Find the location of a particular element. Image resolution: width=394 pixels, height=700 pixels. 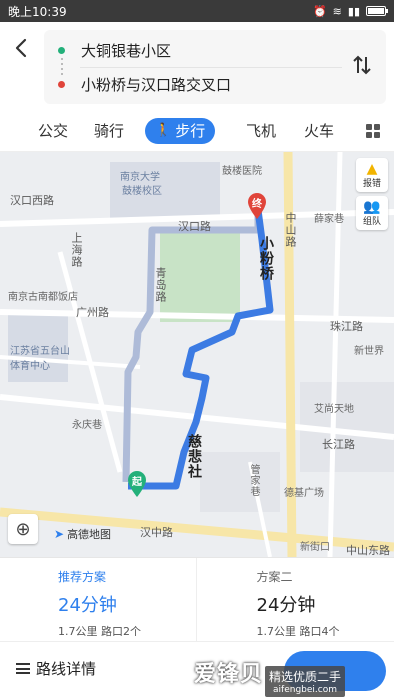

report-button: ▲ 报错 is located at coordinates (372, 175).